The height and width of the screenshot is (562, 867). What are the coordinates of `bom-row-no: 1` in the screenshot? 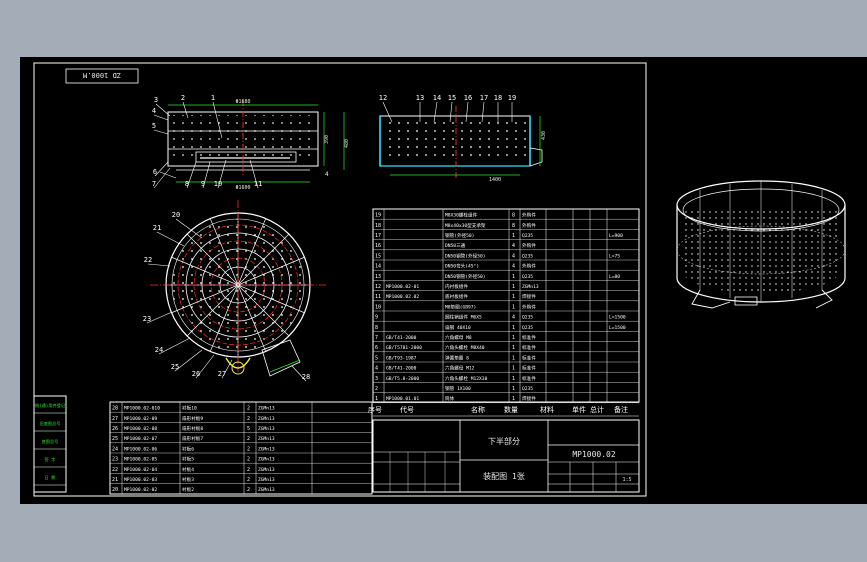 It's located at (376, 399).